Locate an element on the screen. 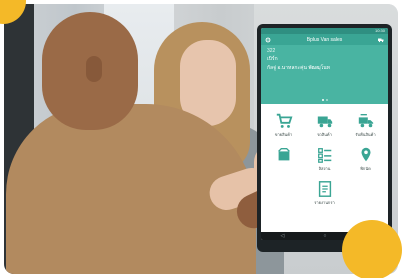 This screenshot has height=278, width=402. home-icon: ○ is located at coordinates (324, 236).